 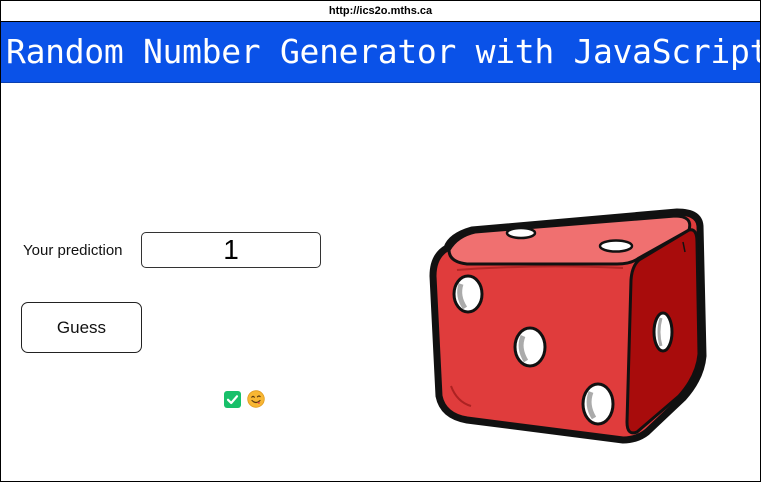 I want to click on header-banner: Random Number Generator with JavaScript, so click(x=380, y=52).